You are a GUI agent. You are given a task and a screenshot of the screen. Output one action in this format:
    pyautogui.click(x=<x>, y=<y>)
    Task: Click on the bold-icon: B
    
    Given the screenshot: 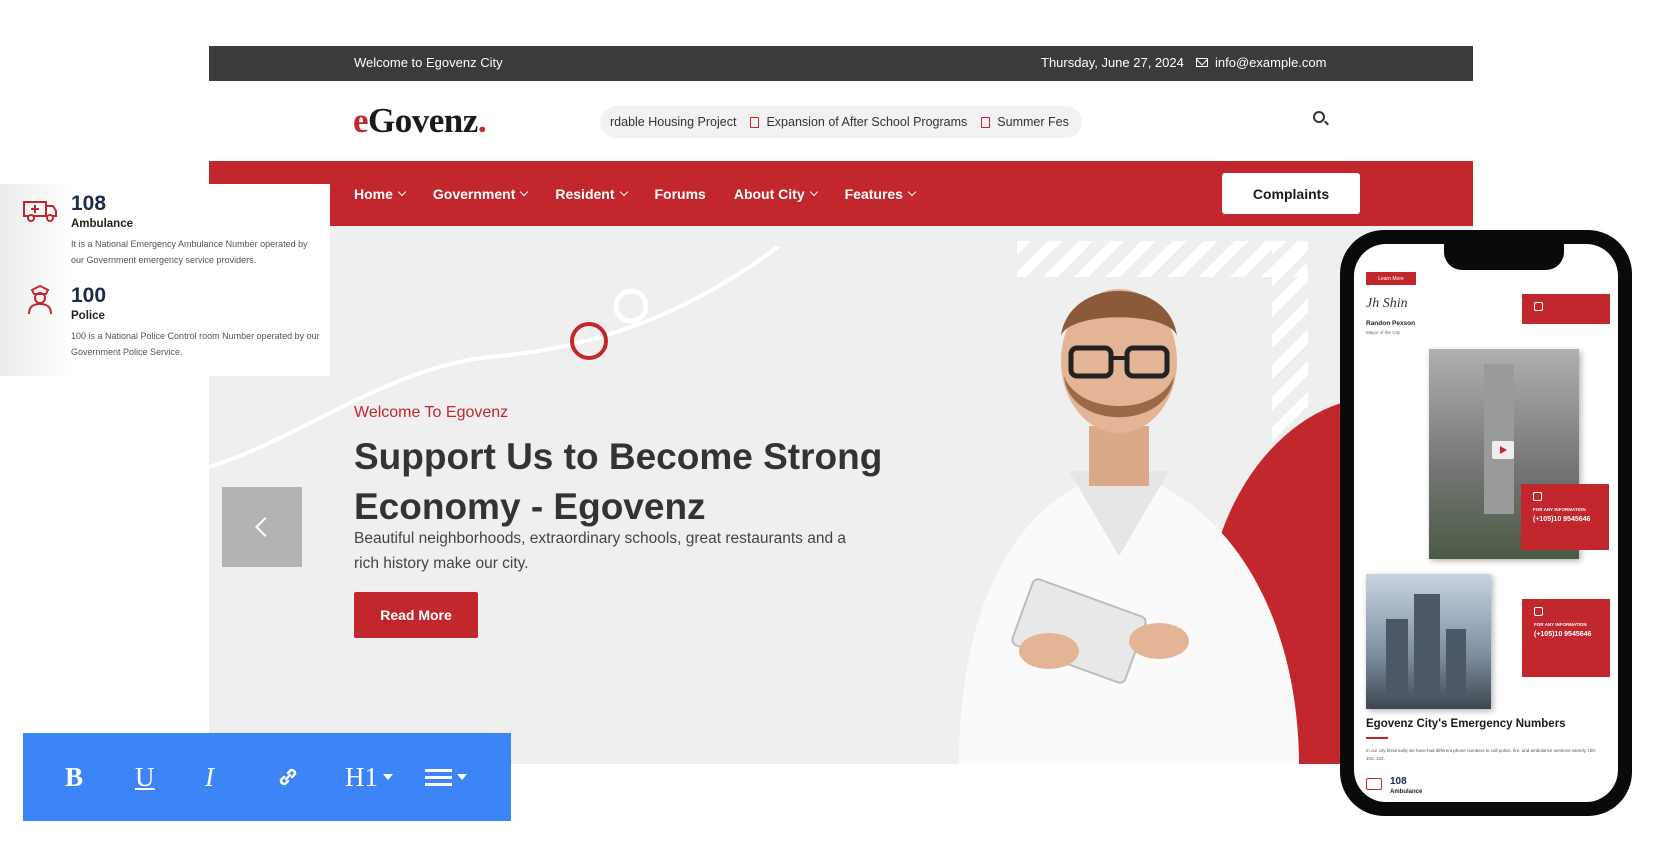 What is the action you would take?
    pyautogui.click(x=100, y=777)
    